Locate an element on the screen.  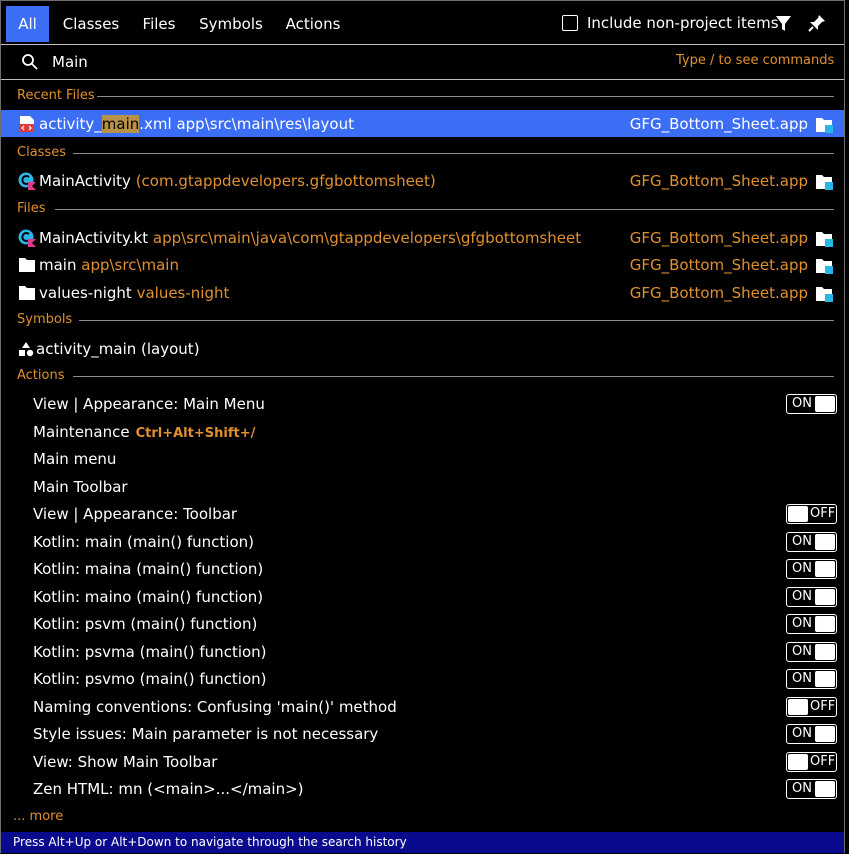
file-name: values-night is located at coordinates (85, 293).